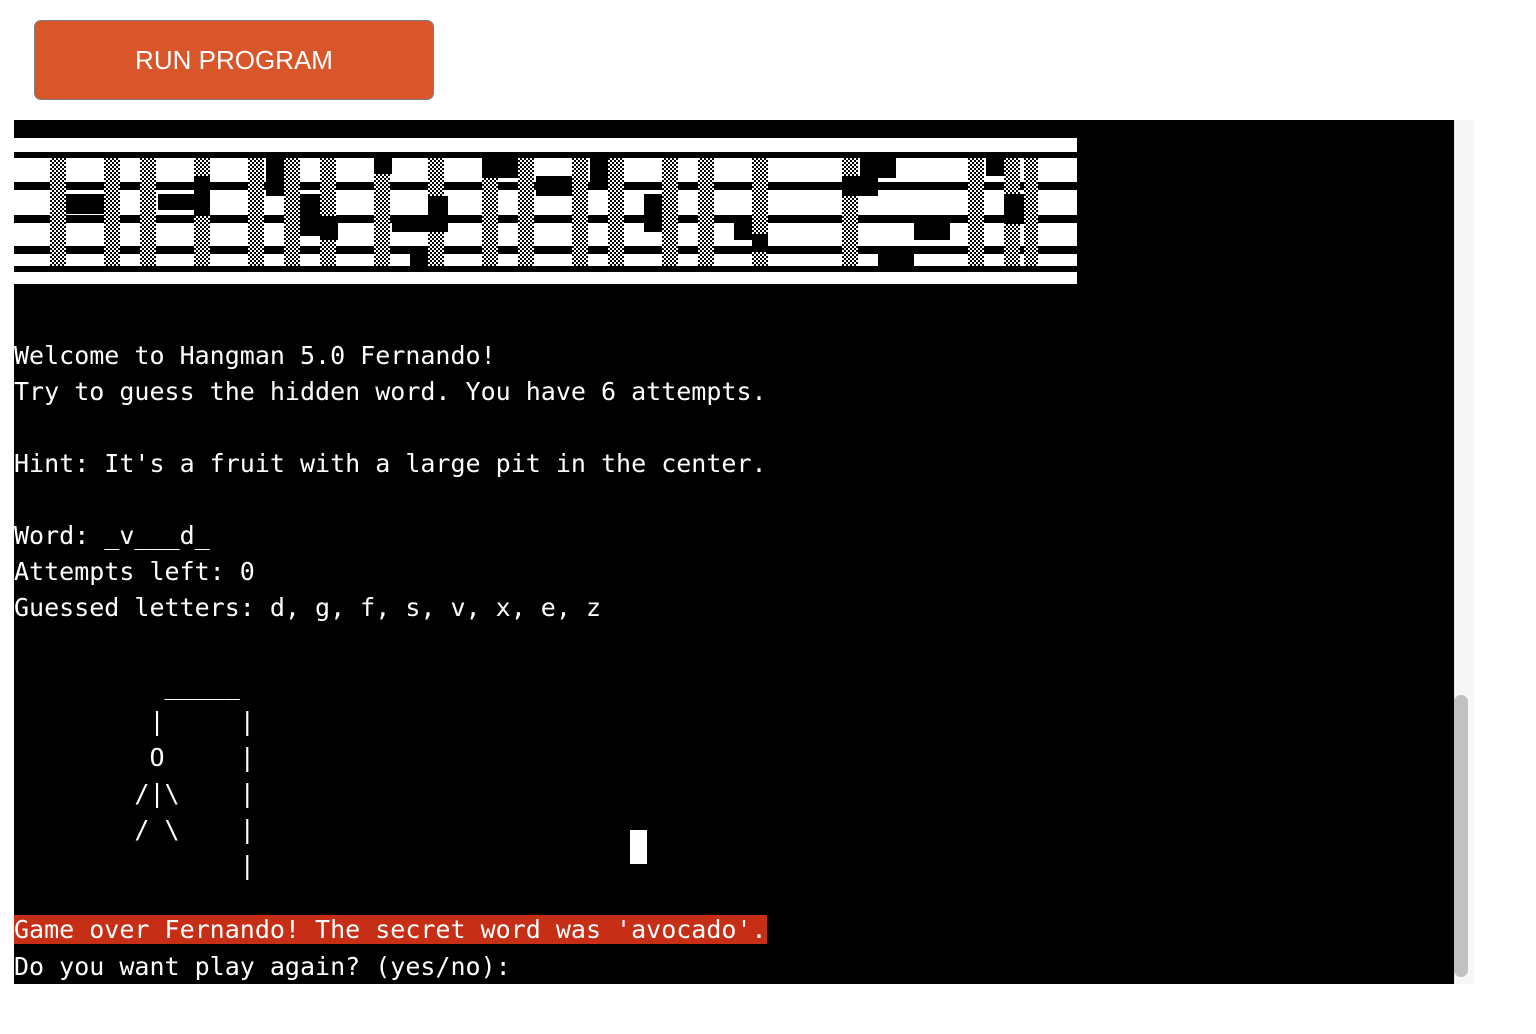 The height and width of the screenshot is (1034, 1536). Describe the element at coordinates (307, 607) in the screenshot. I see `guessed-letters-line: Guessed letters: d, g, f, s, v, x, e, z` at that location.